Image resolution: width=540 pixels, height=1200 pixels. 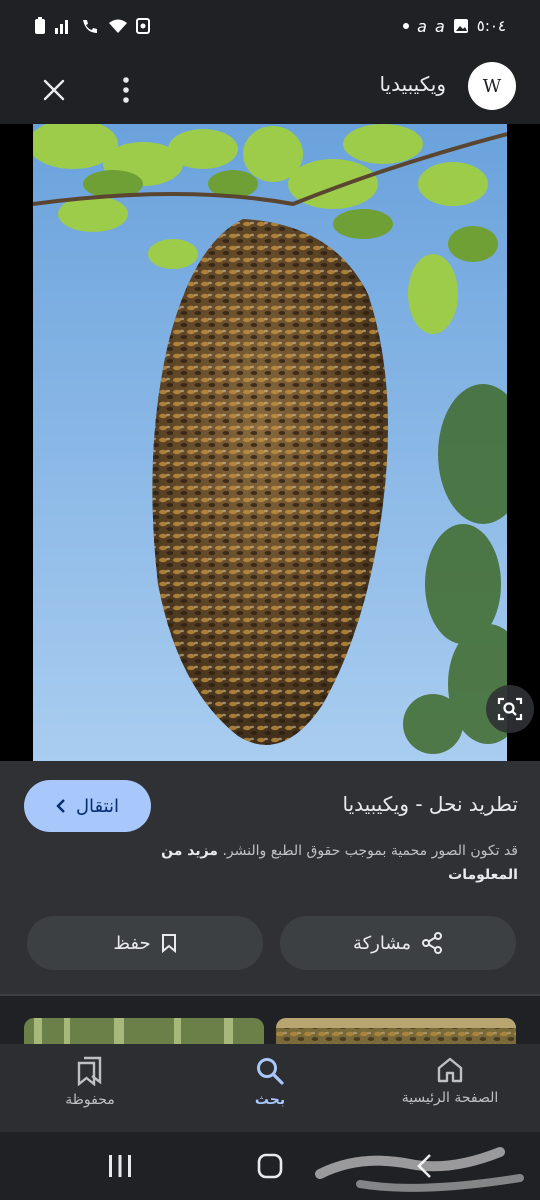 What do you see at coordinates (143, 26) in the screenshot?
I see `data-saver-icon` at bounding box center [143, 26].